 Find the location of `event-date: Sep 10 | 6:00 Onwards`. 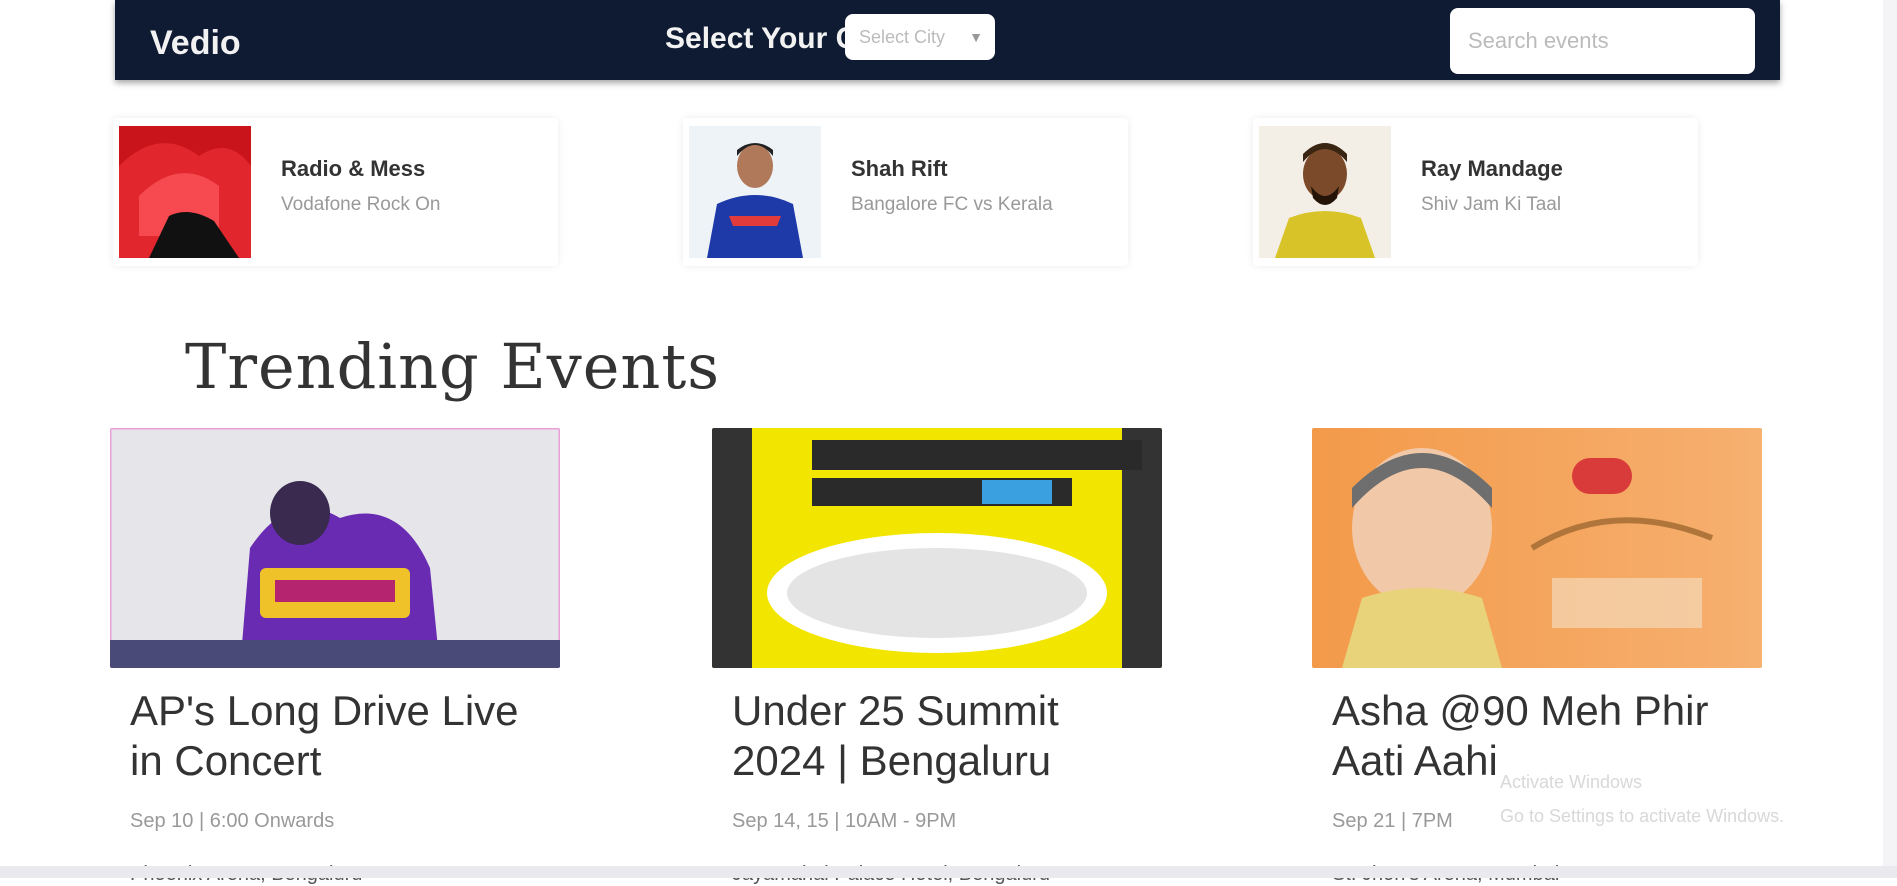

event-date: Sep 10 | 6:00 Onwards is located at coordinates (232, 821).